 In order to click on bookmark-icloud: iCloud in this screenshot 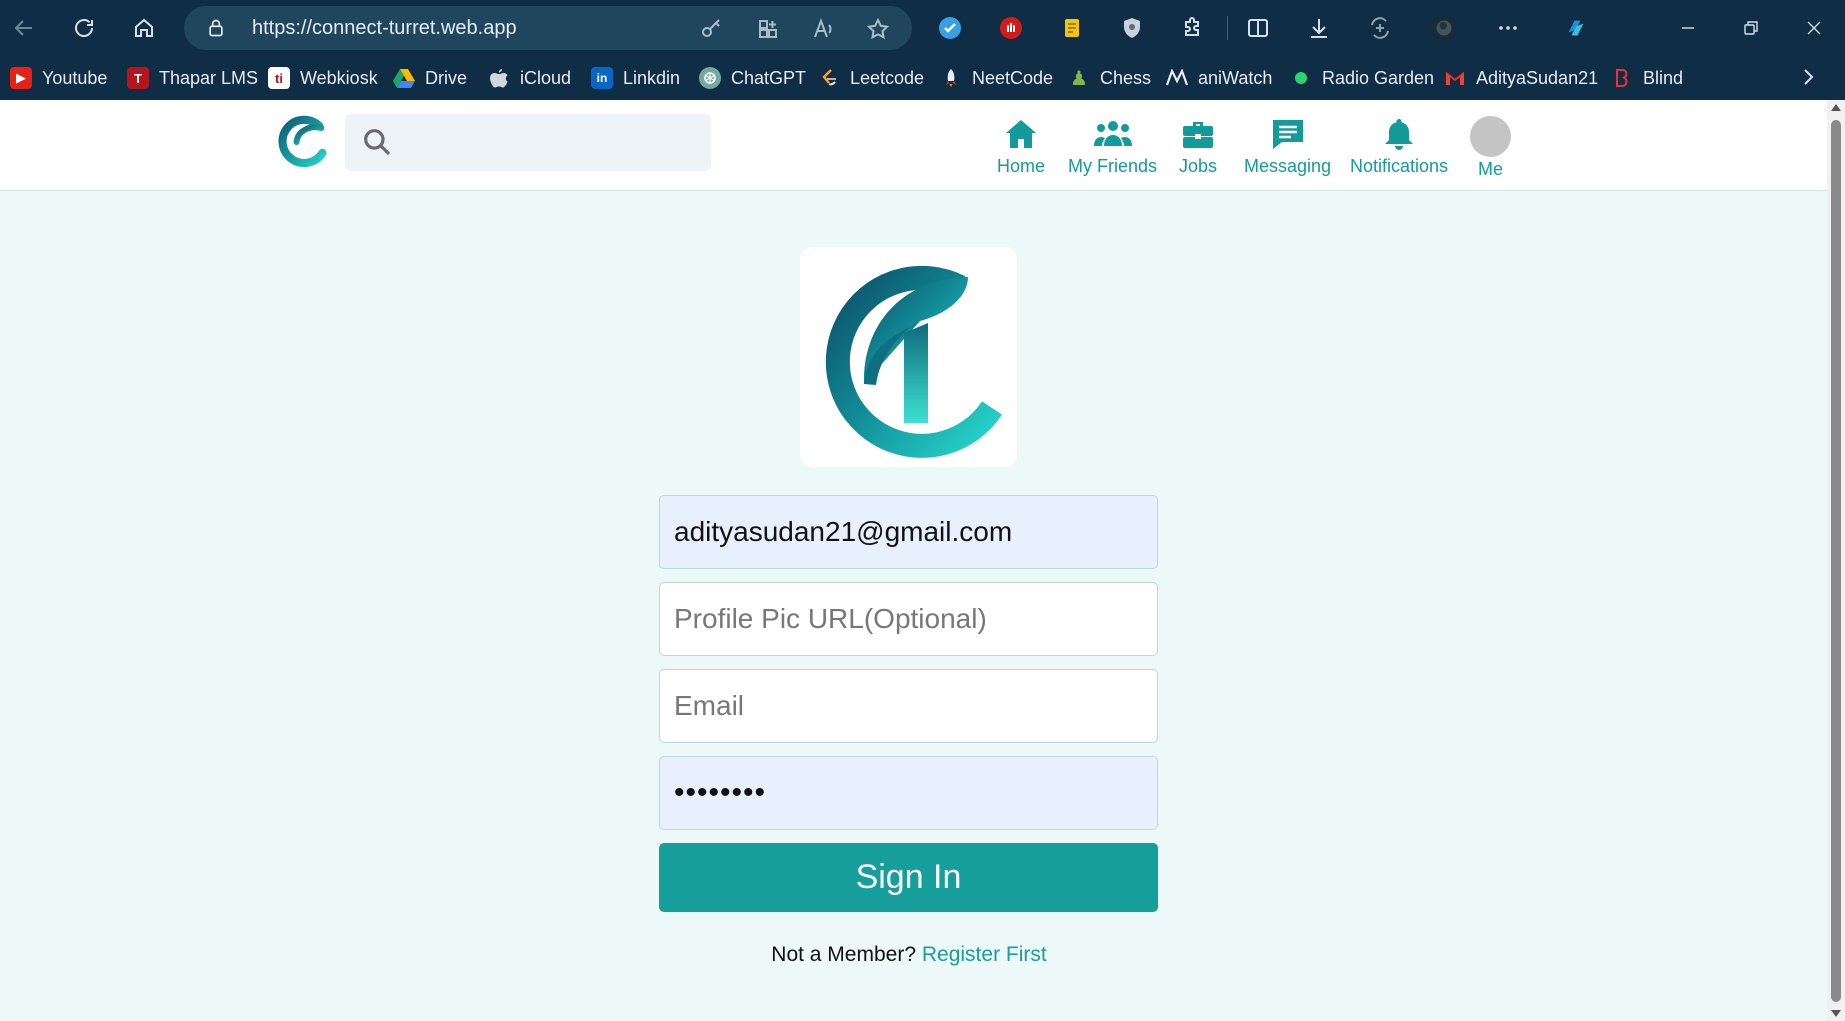, I will do `click(529, 78)`.